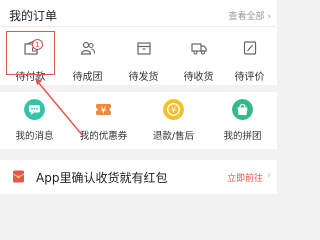  Describe the element at coordinates (143, 77) in the screenshot. I see `order-item-label: 待发货` at that location.